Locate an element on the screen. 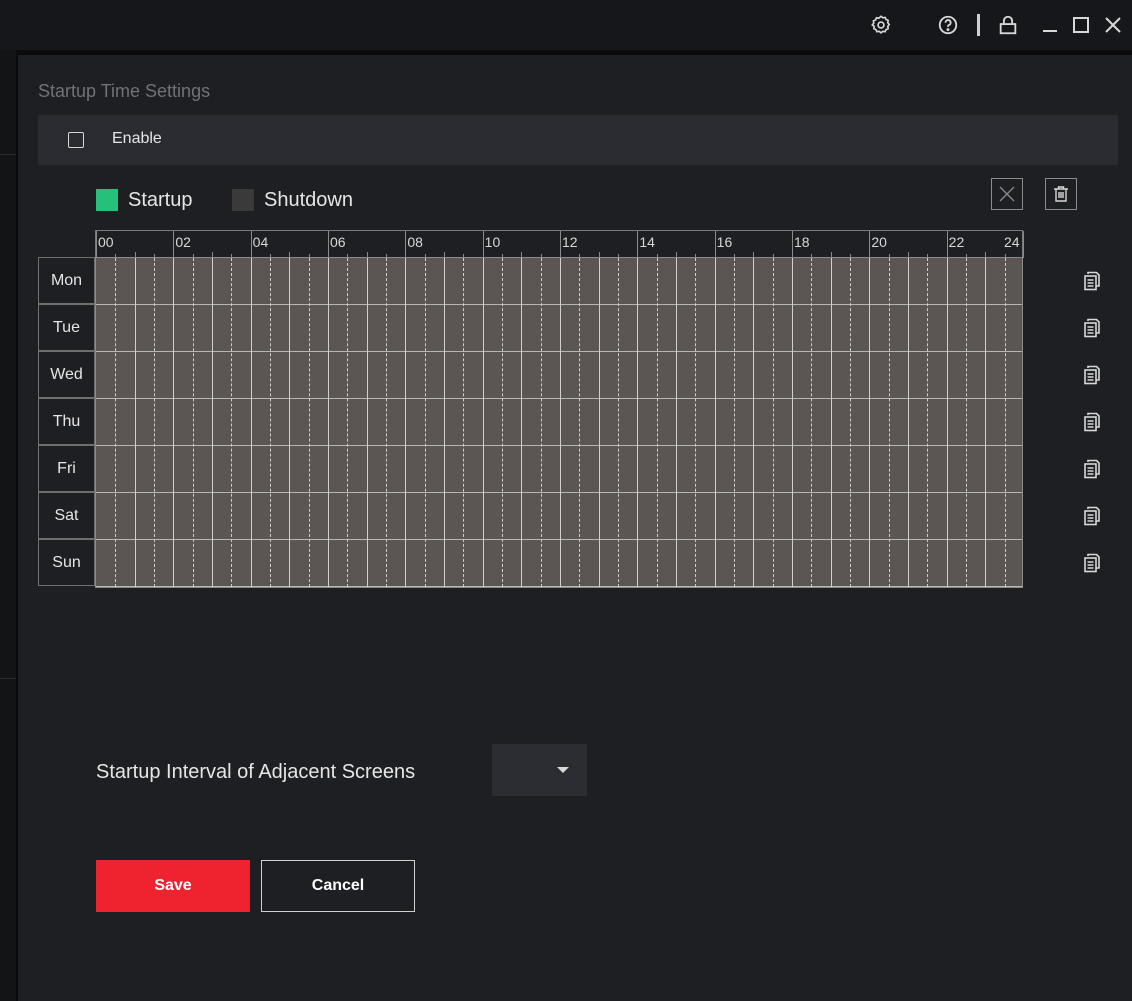 The width and height of the screenshot is (1132, 1001). lock-icon is located at coordinates (1008, 25).